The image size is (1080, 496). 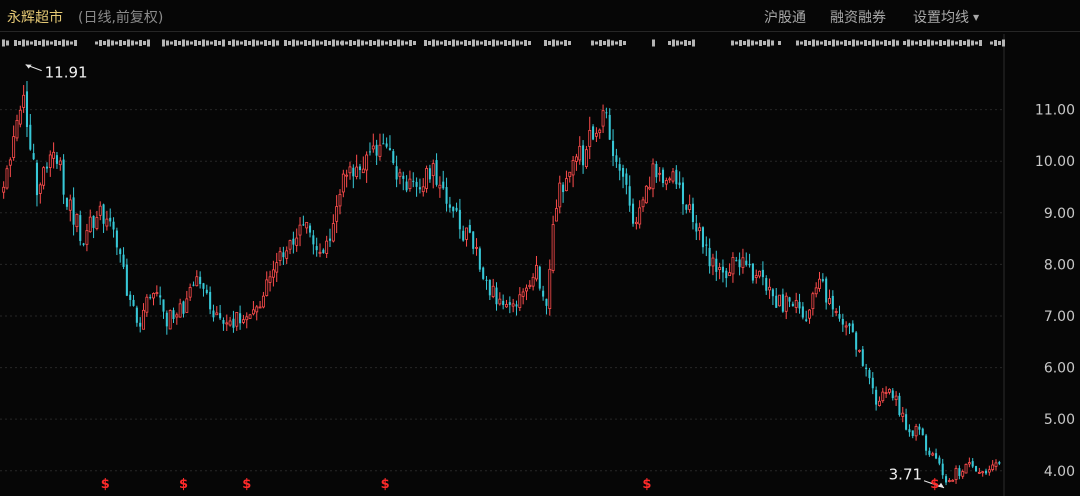 I want to click on dividend-marker: $, so click(x=646, y=484).